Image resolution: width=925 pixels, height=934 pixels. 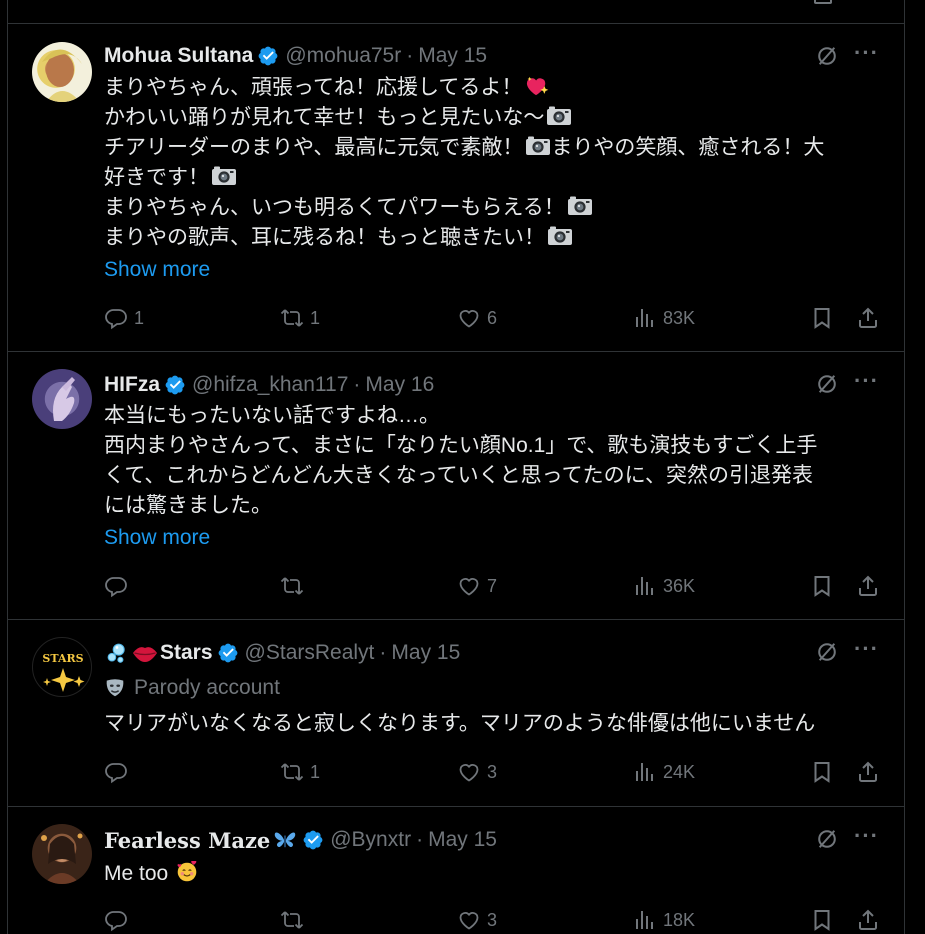 I want to click on views-button: 24K, so click(x=664, y=772).